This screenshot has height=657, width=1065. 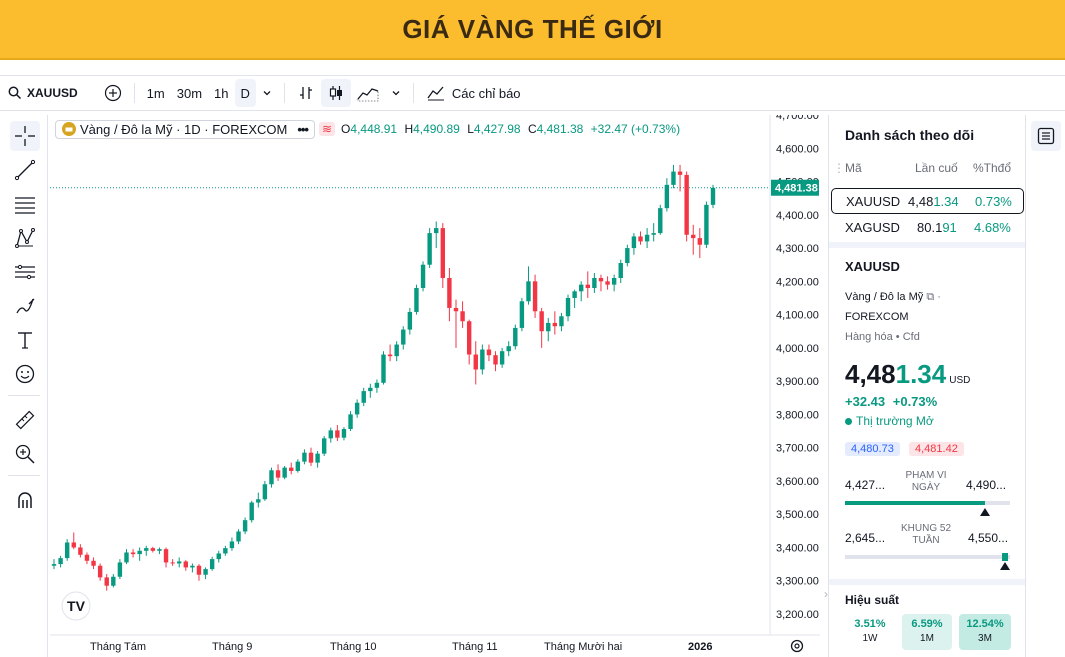 I want to click on bars-style-button, so click(x=306, y=93).